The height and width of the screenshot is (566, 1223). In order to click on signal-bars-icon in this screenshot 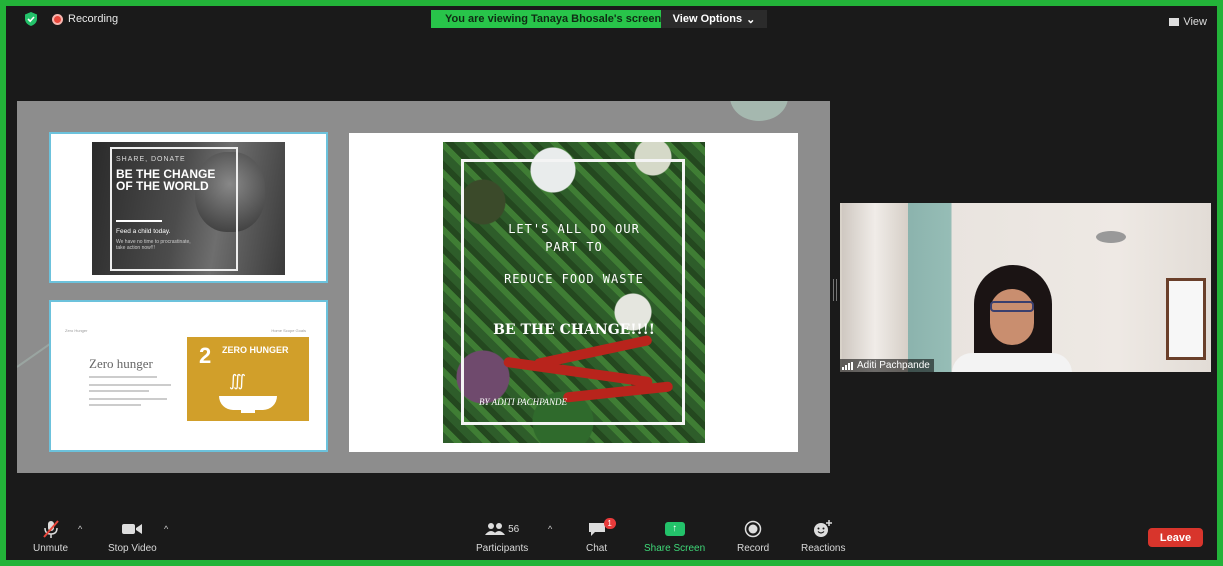, I will do `click(847, 365)`.